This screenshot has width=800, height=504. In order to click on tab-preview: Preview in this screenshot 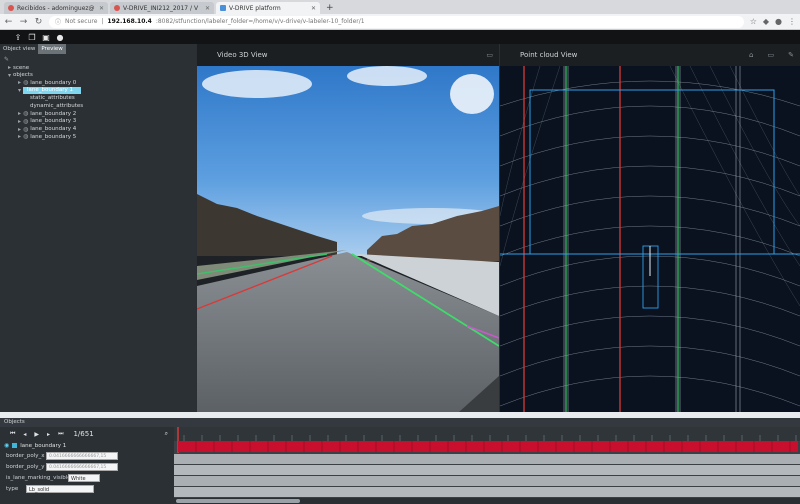, I will do `click(52, 49)`.